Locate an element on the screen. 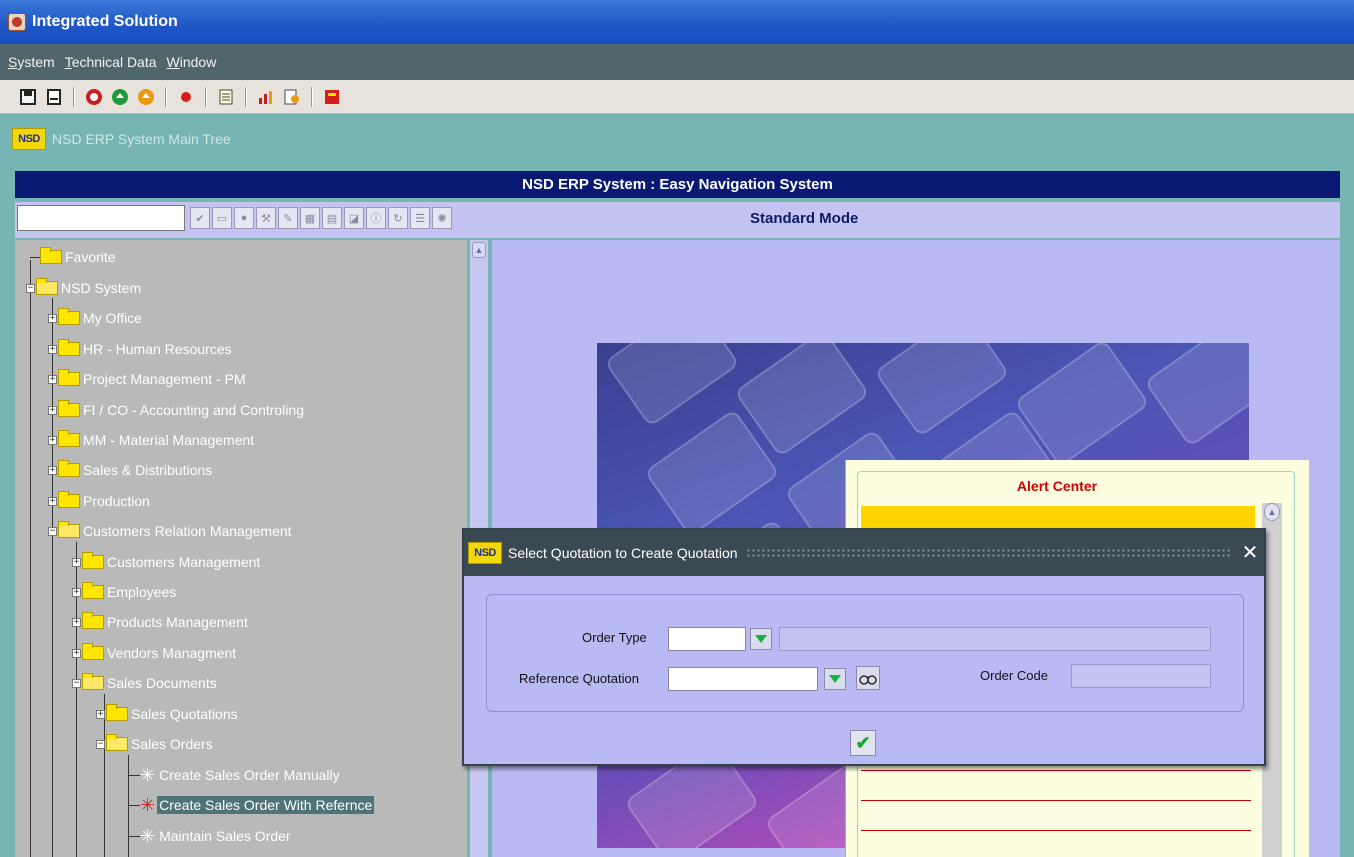  tree-item-fi-co: + FI / CO - Accounting and Controling is located at coordinates (177, 410).